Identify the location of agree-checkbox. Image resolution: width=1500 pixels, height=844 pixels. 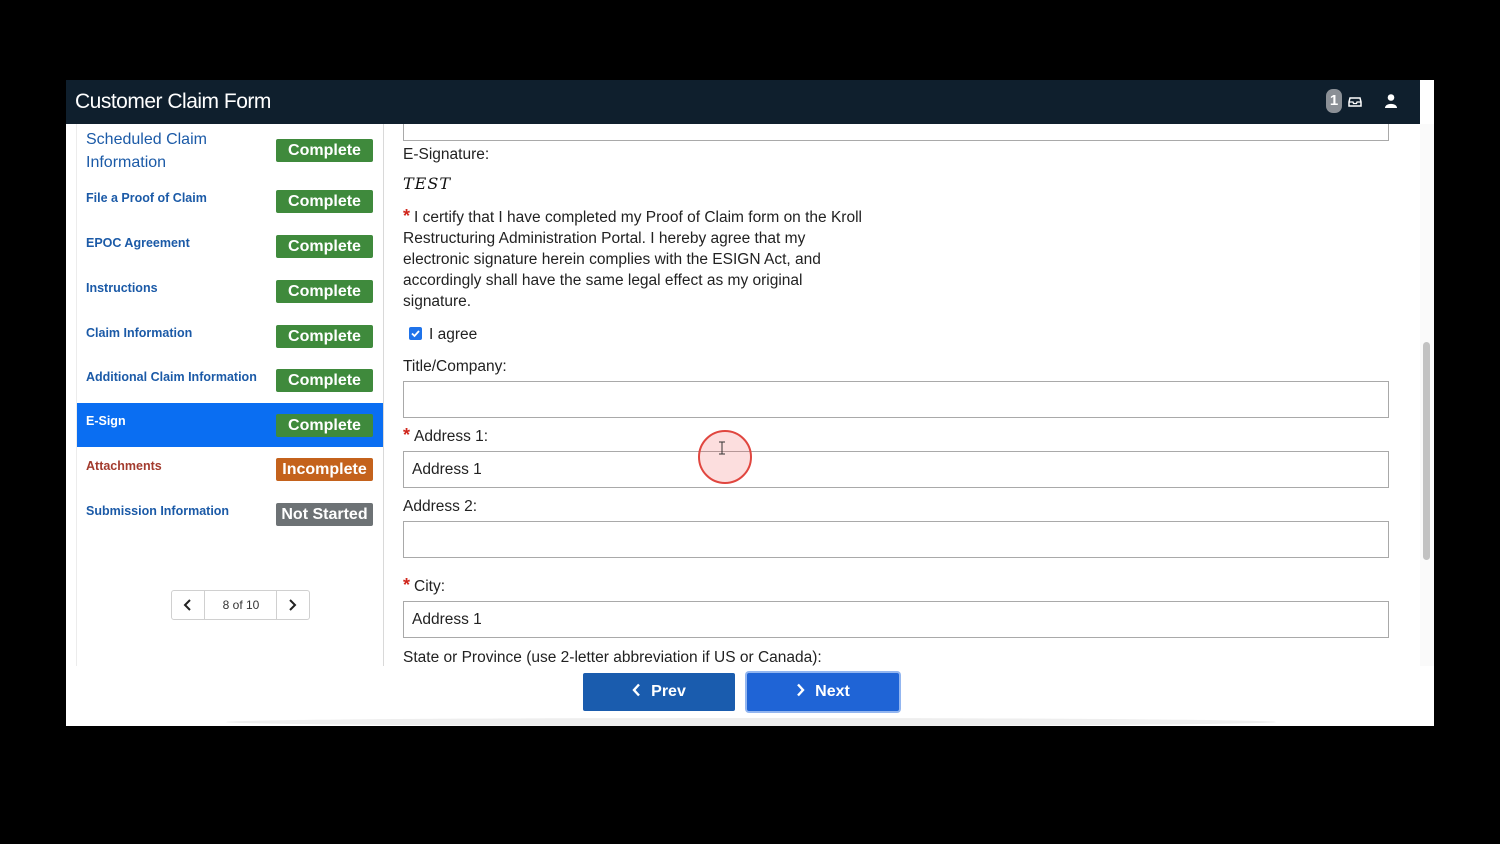
(415, 333).